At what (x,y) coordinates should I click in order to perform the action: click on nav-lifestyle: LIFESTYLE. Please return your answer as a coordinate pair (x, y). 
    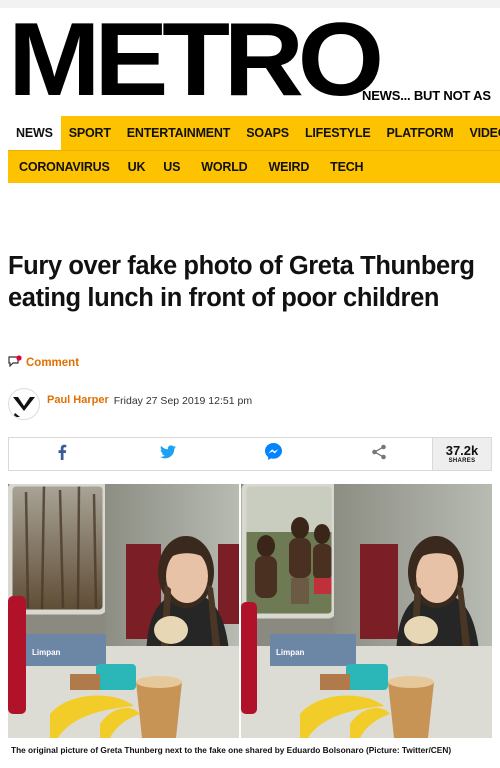
    Looking at the image, I should click on (338, 133).